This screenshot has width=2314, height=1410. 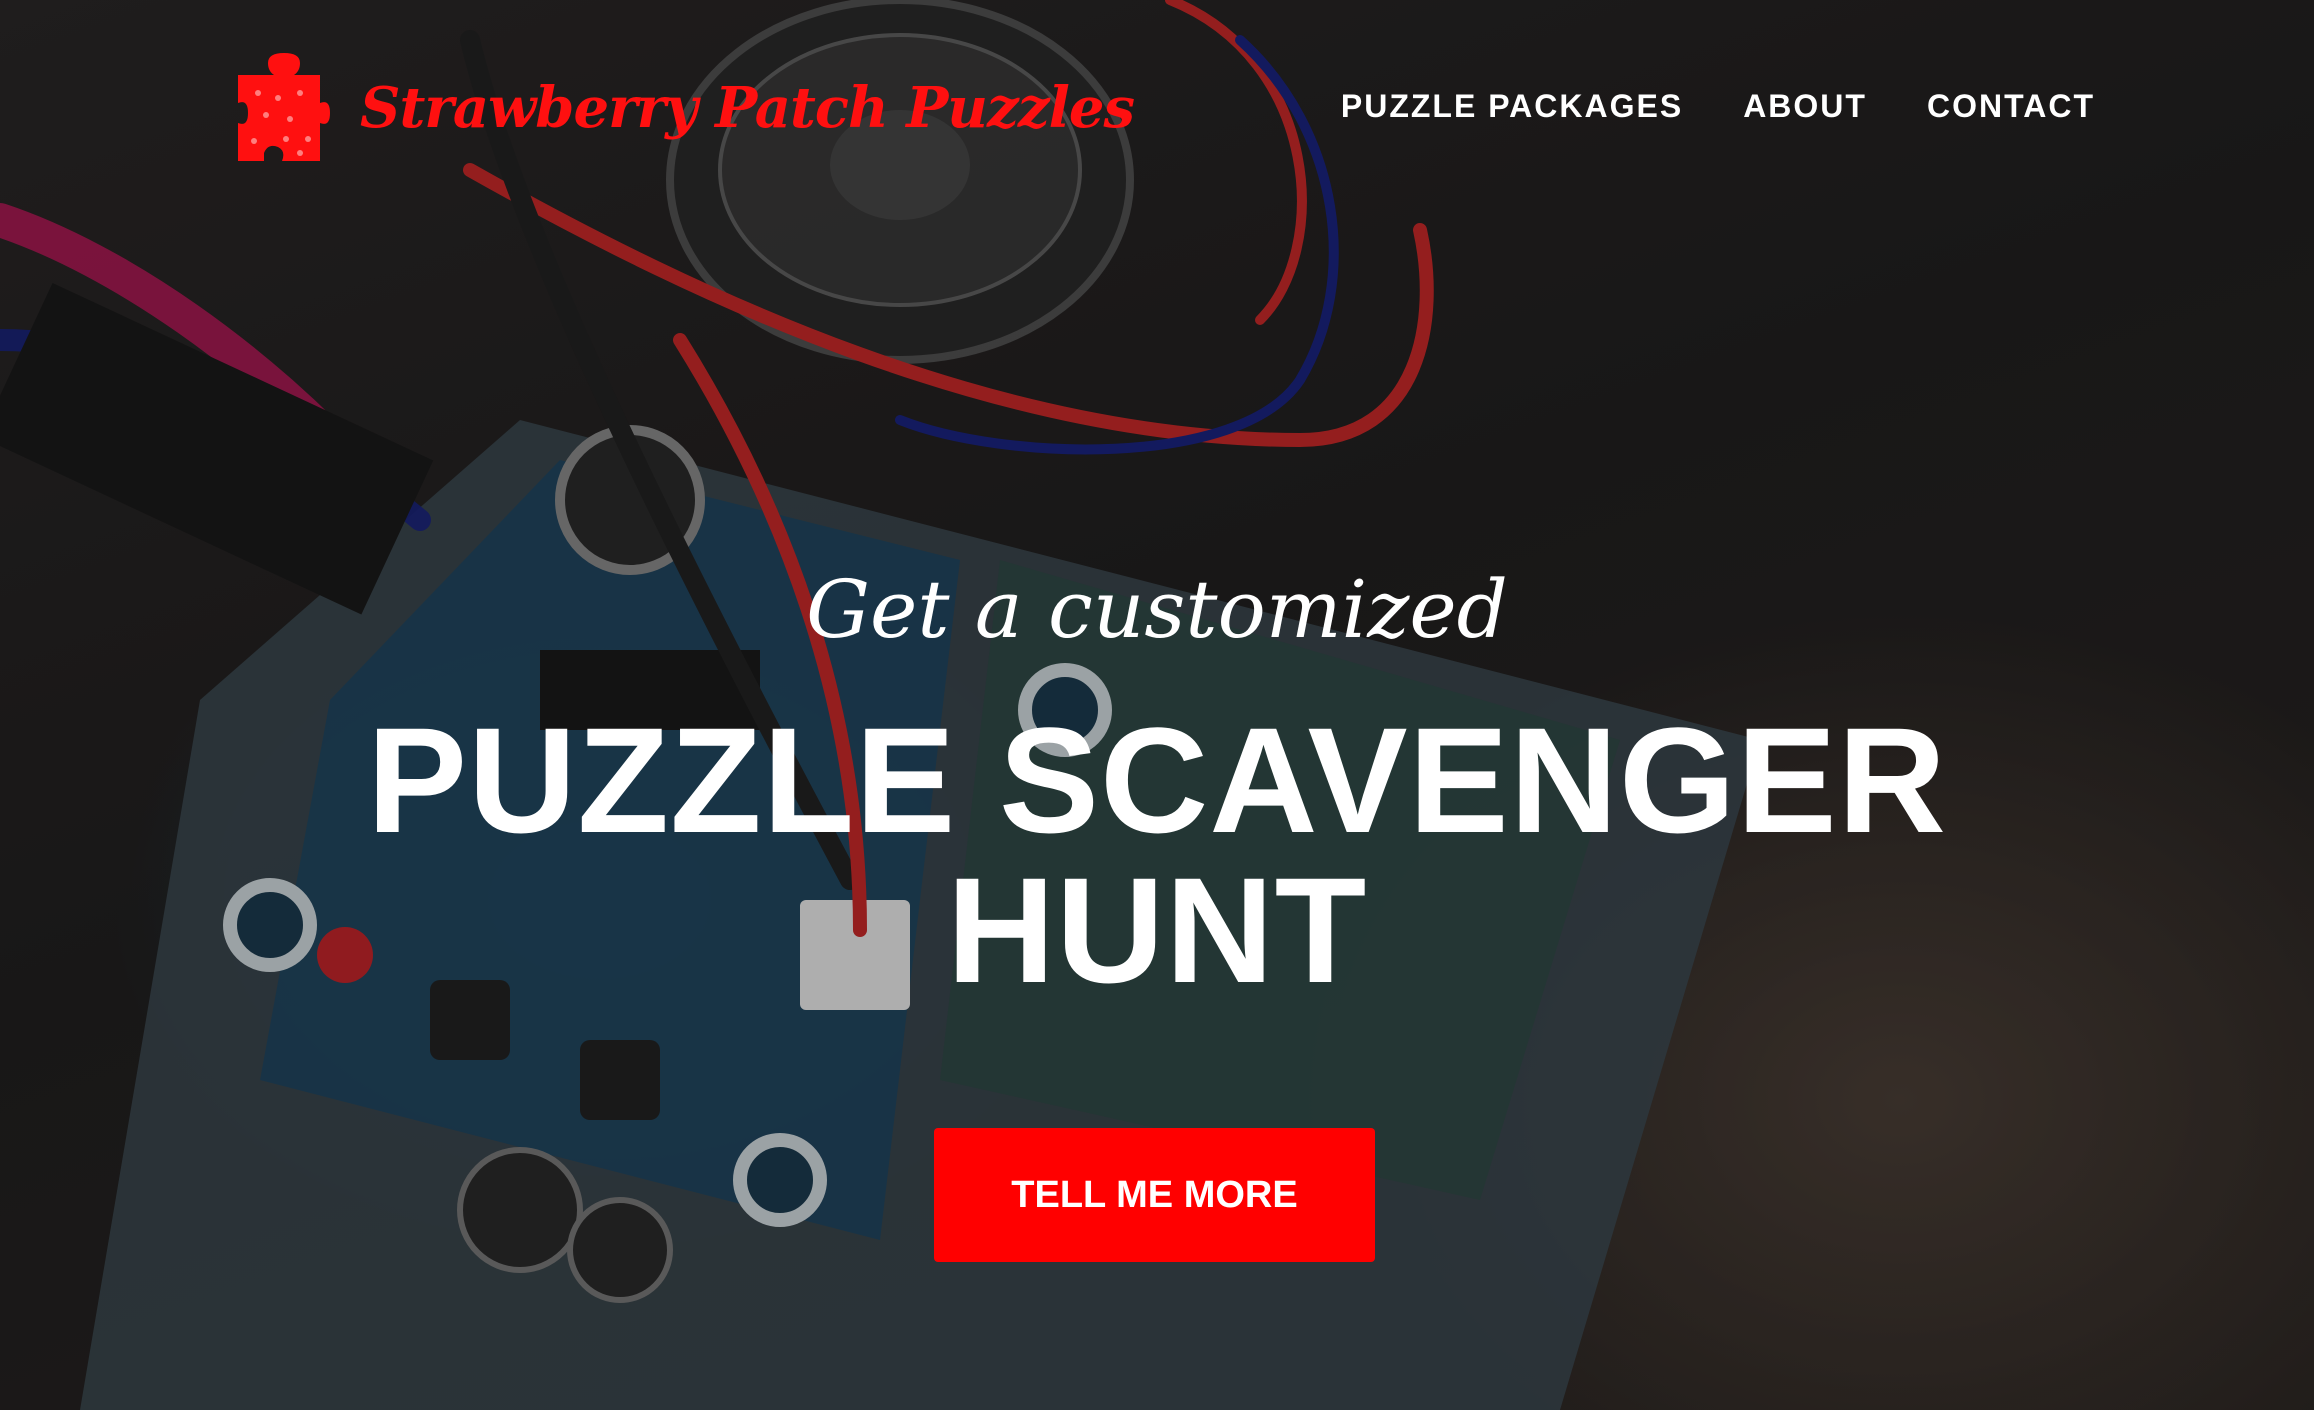 I want to click on nav-item-puzzle-packages: PUZZLE PACKAGES, so click(x=1512, y=106).